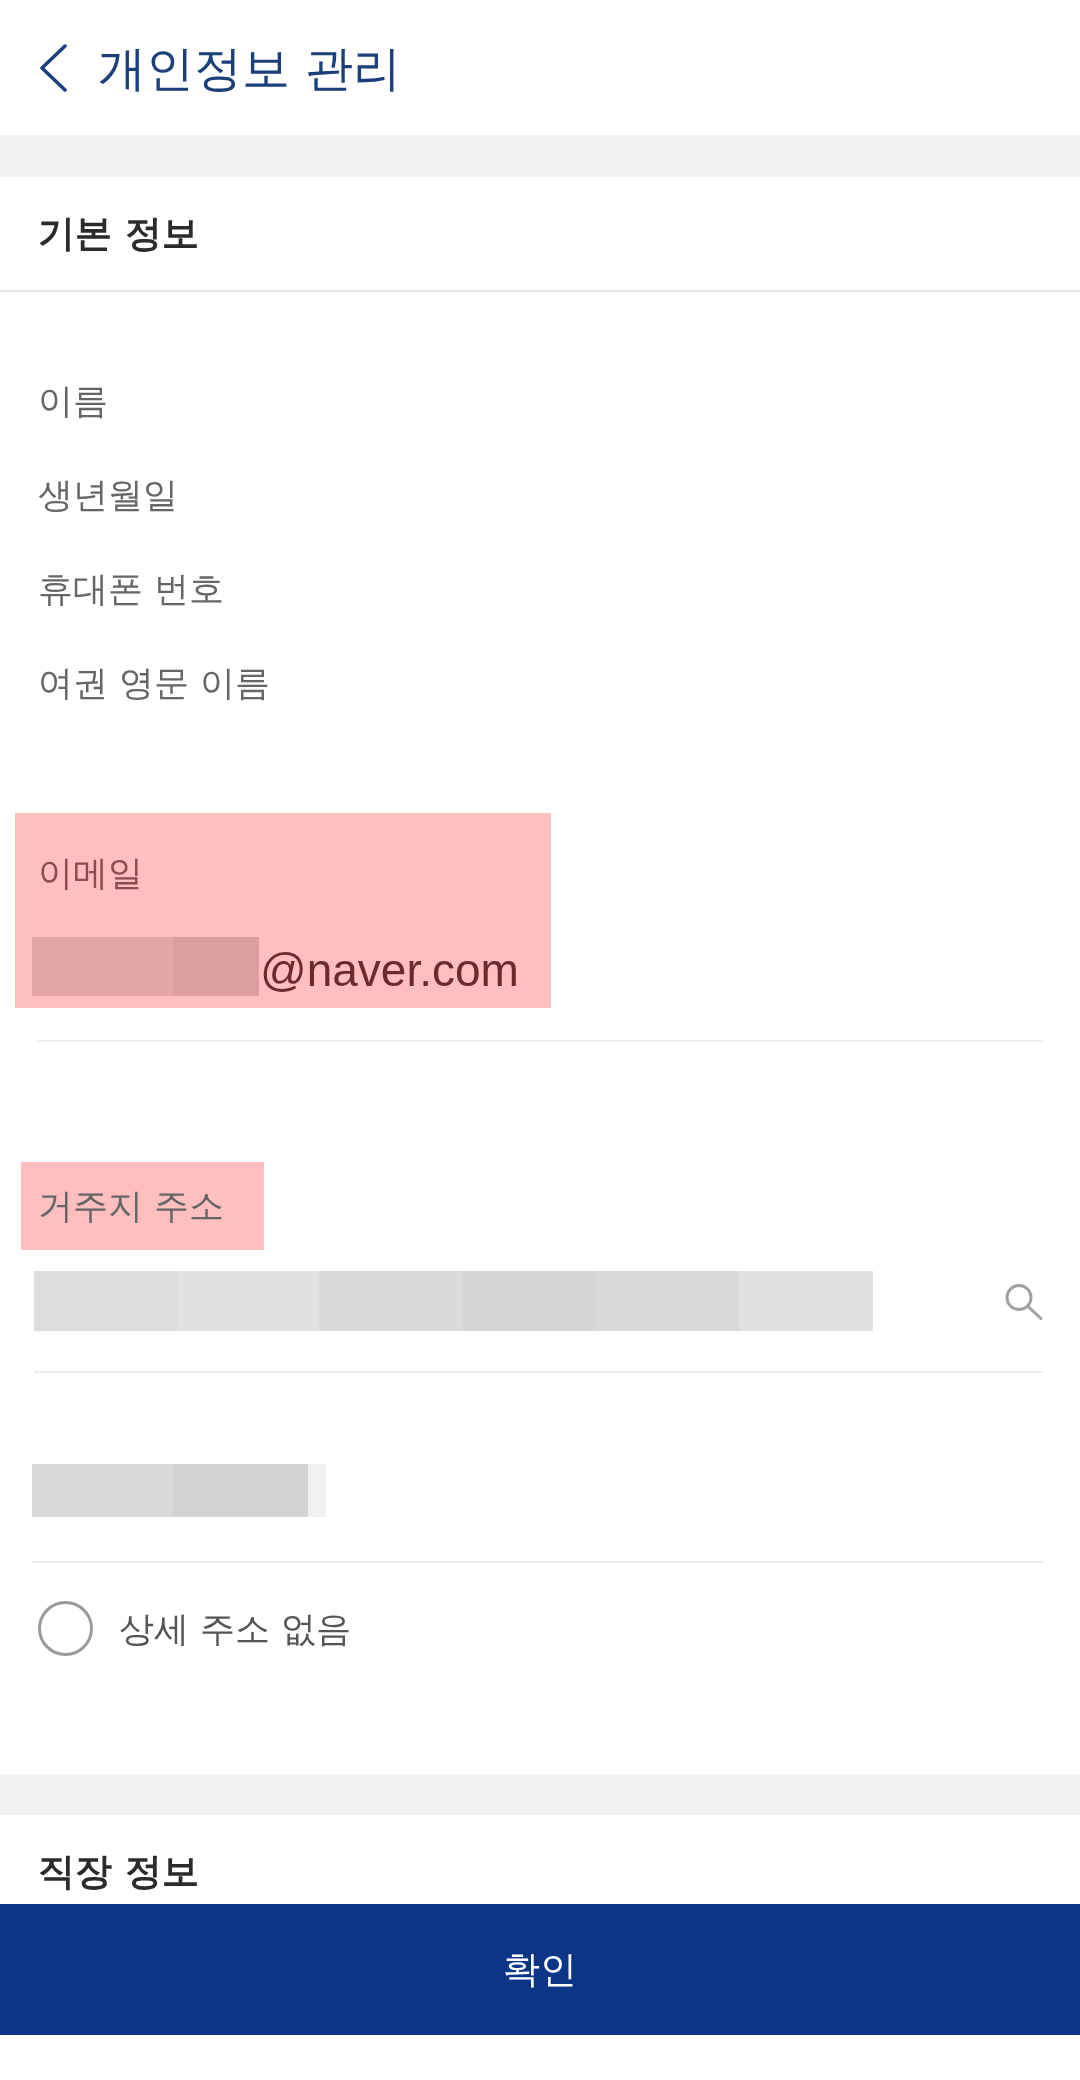 Image resolution: width=1080 pixels, height=2080 pixels. I want to click on page-title: 개인정보 관리, so click(250, 68).